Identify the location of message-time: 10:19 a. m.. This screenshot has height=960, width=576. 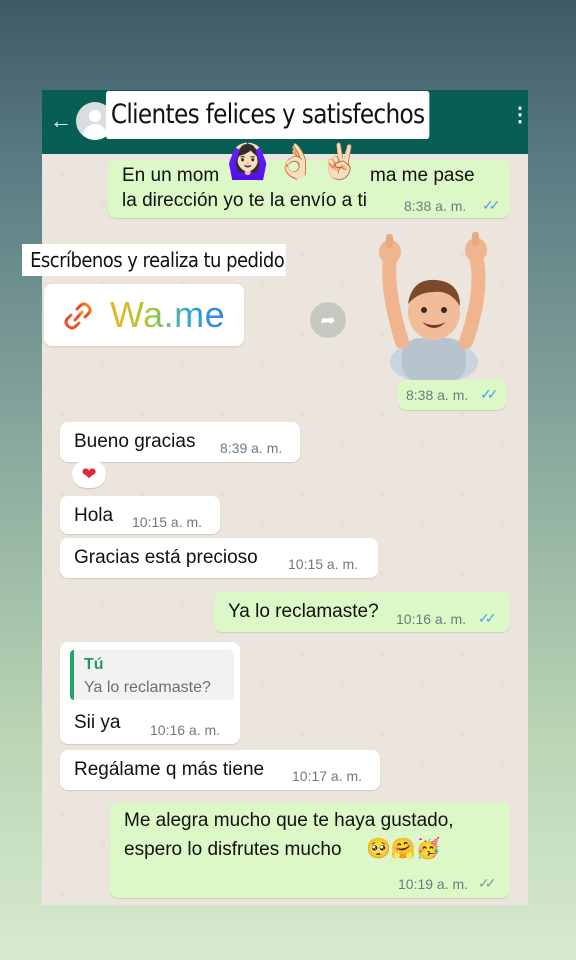
(433, 884).